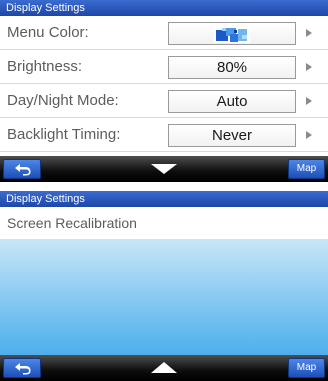  I want to click on screen-recalibration-label: Screen Recalibration, so click(72, 223).